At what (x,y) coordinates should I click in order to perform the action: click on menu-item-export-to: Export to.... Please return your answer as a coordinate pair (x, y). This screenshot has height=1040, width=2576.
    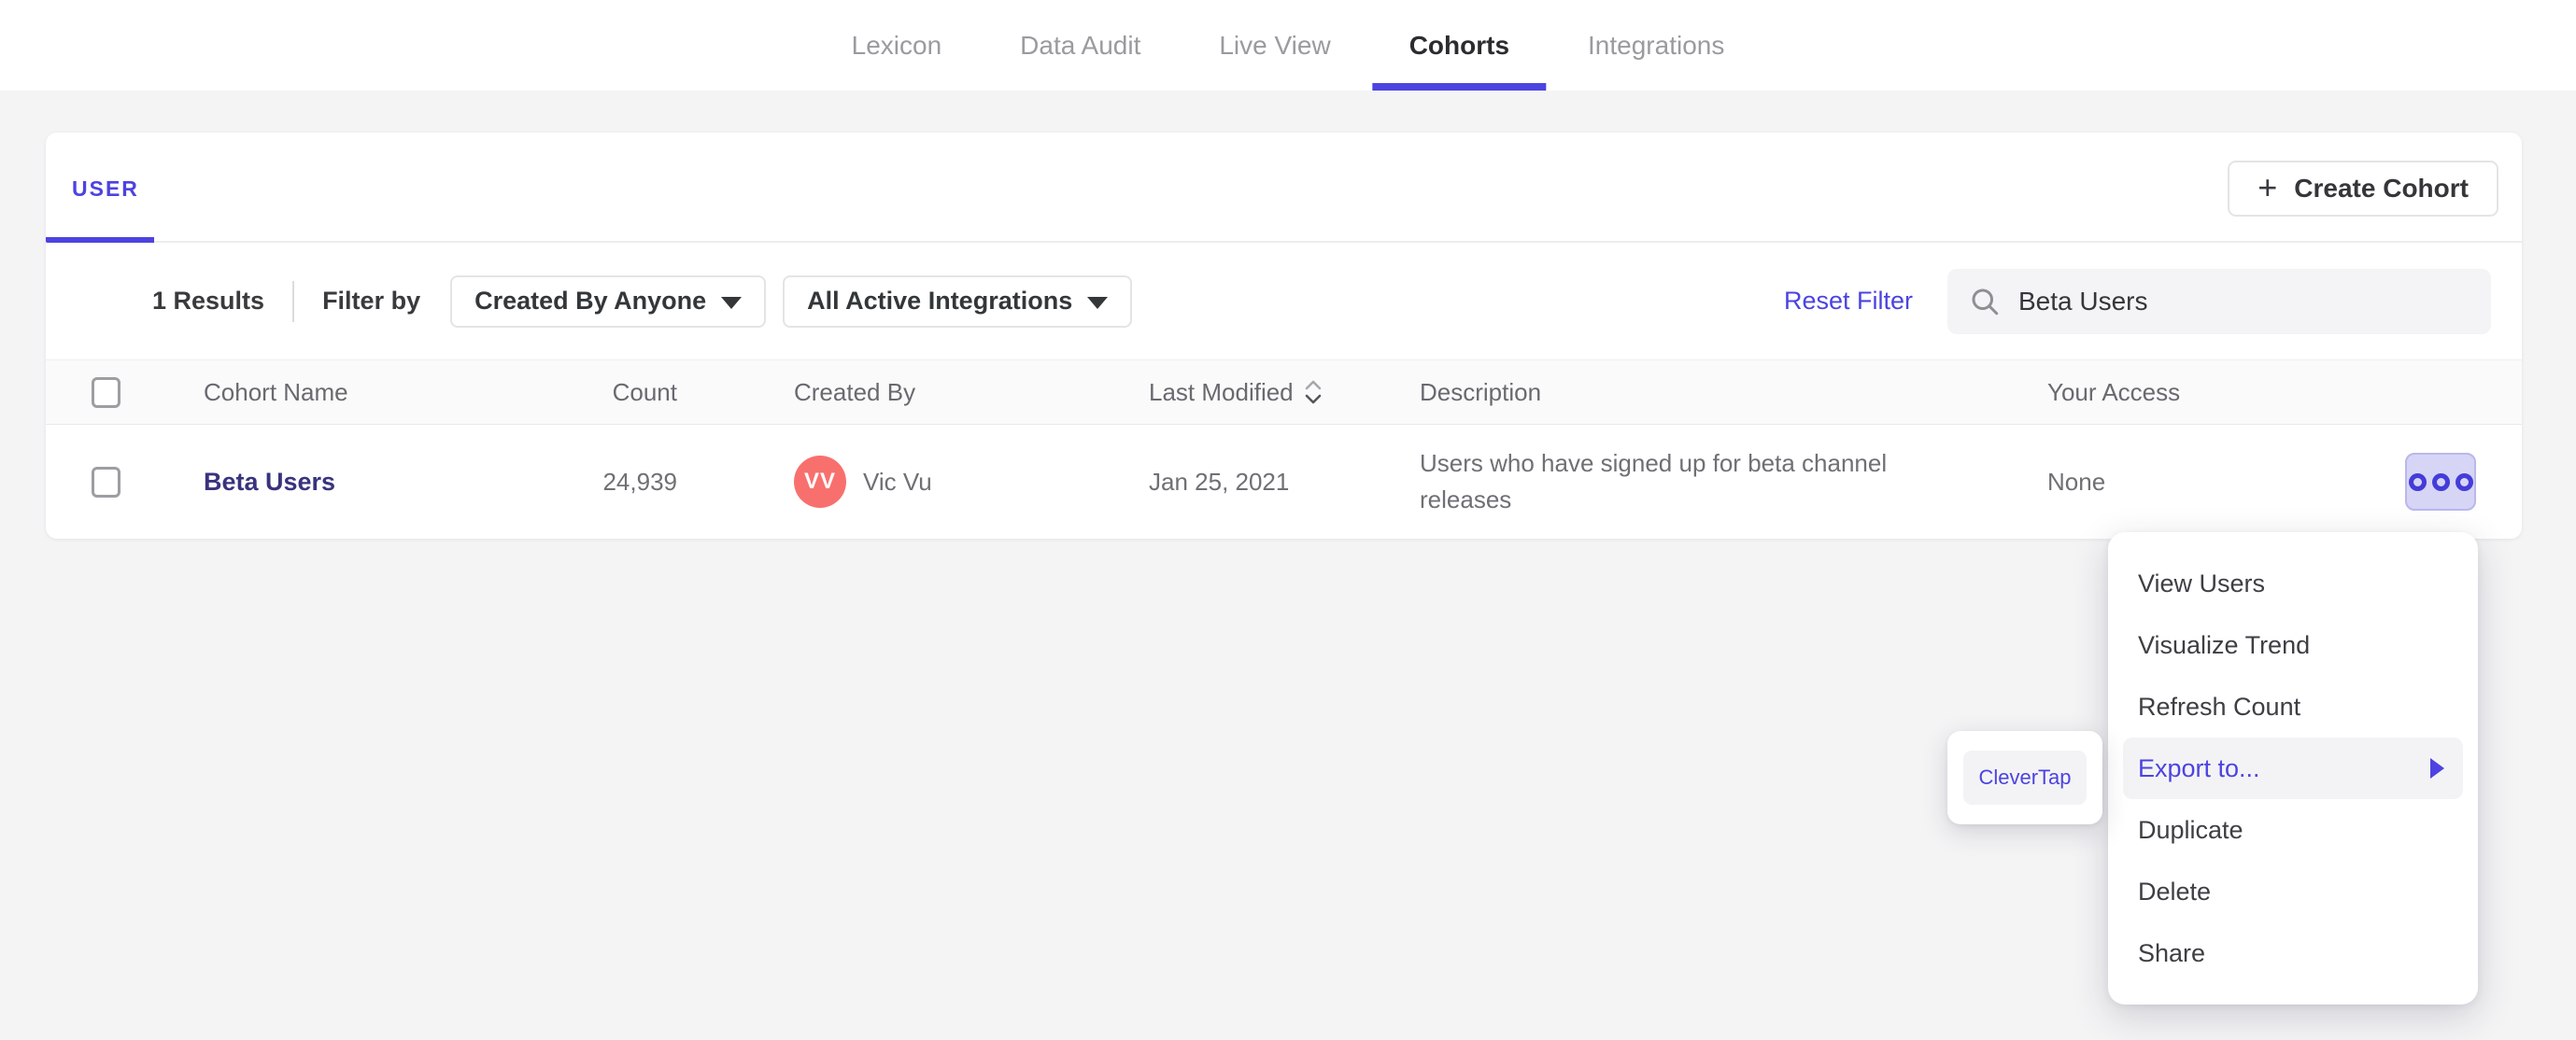
    Looking at the image, I should click on (2293, 768).